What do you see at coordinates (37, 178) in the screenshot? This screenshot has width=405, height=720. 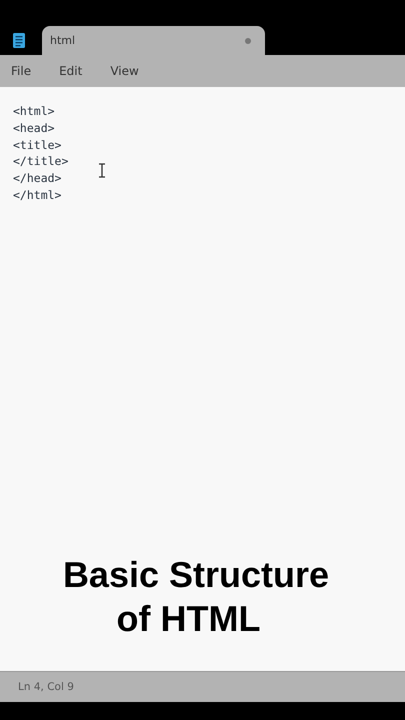 I see `code-line: </head>` at bounding box center [37, 178].